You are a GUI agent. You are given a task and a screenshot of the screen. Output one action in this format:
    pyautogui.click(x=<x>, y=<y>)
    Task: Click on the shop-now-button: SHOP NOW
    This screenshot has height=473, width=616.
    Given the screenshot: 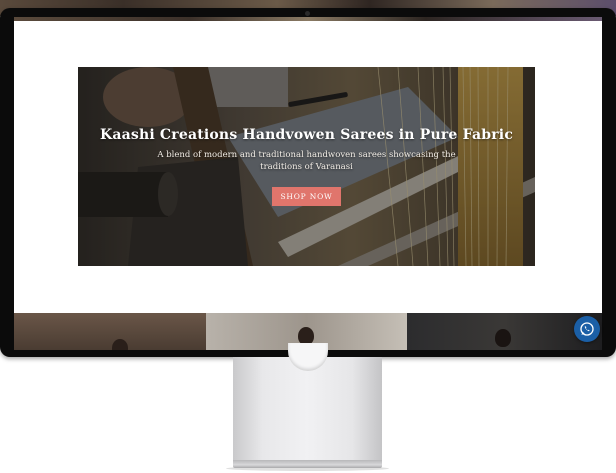 What is the action you would take?
    pyautogui.click(x=306, y=196)
    